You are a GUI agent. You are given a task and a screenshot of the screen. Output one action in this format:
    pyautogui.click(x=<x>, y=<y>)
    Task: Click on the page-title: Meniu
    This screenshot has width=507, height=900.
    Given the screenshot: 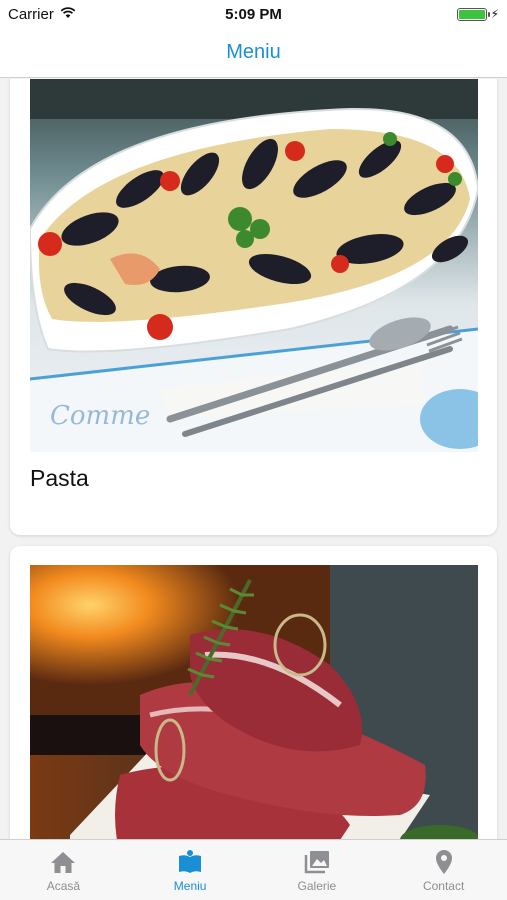 What is the action you would take?
    pyautogui.click(x=253, y=52)
    